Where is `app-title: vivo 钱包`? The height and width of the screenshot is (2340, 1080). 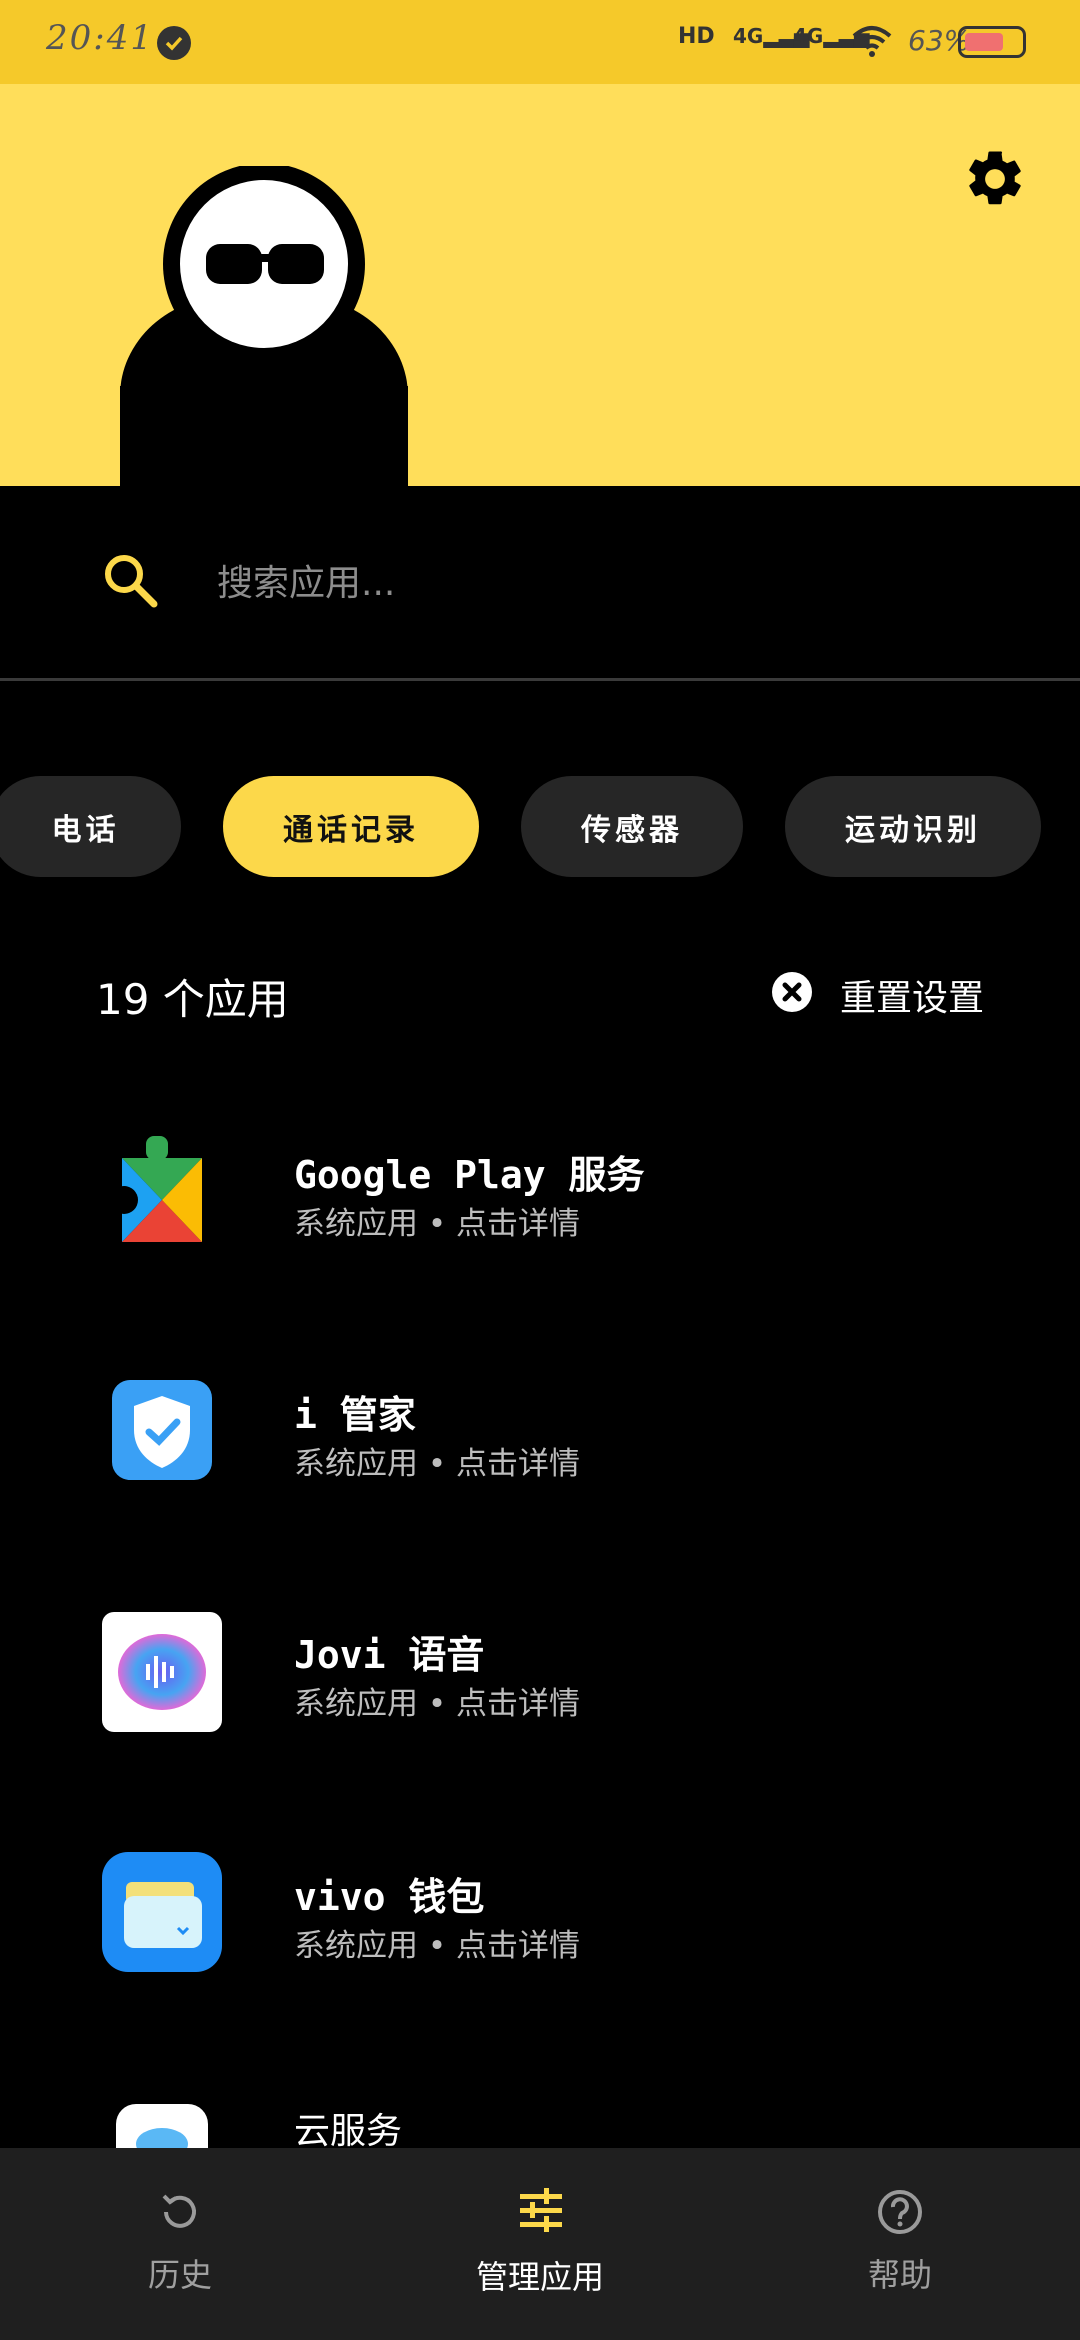 app-title: vivo 钱包 is located at coordinates (389, 1897).